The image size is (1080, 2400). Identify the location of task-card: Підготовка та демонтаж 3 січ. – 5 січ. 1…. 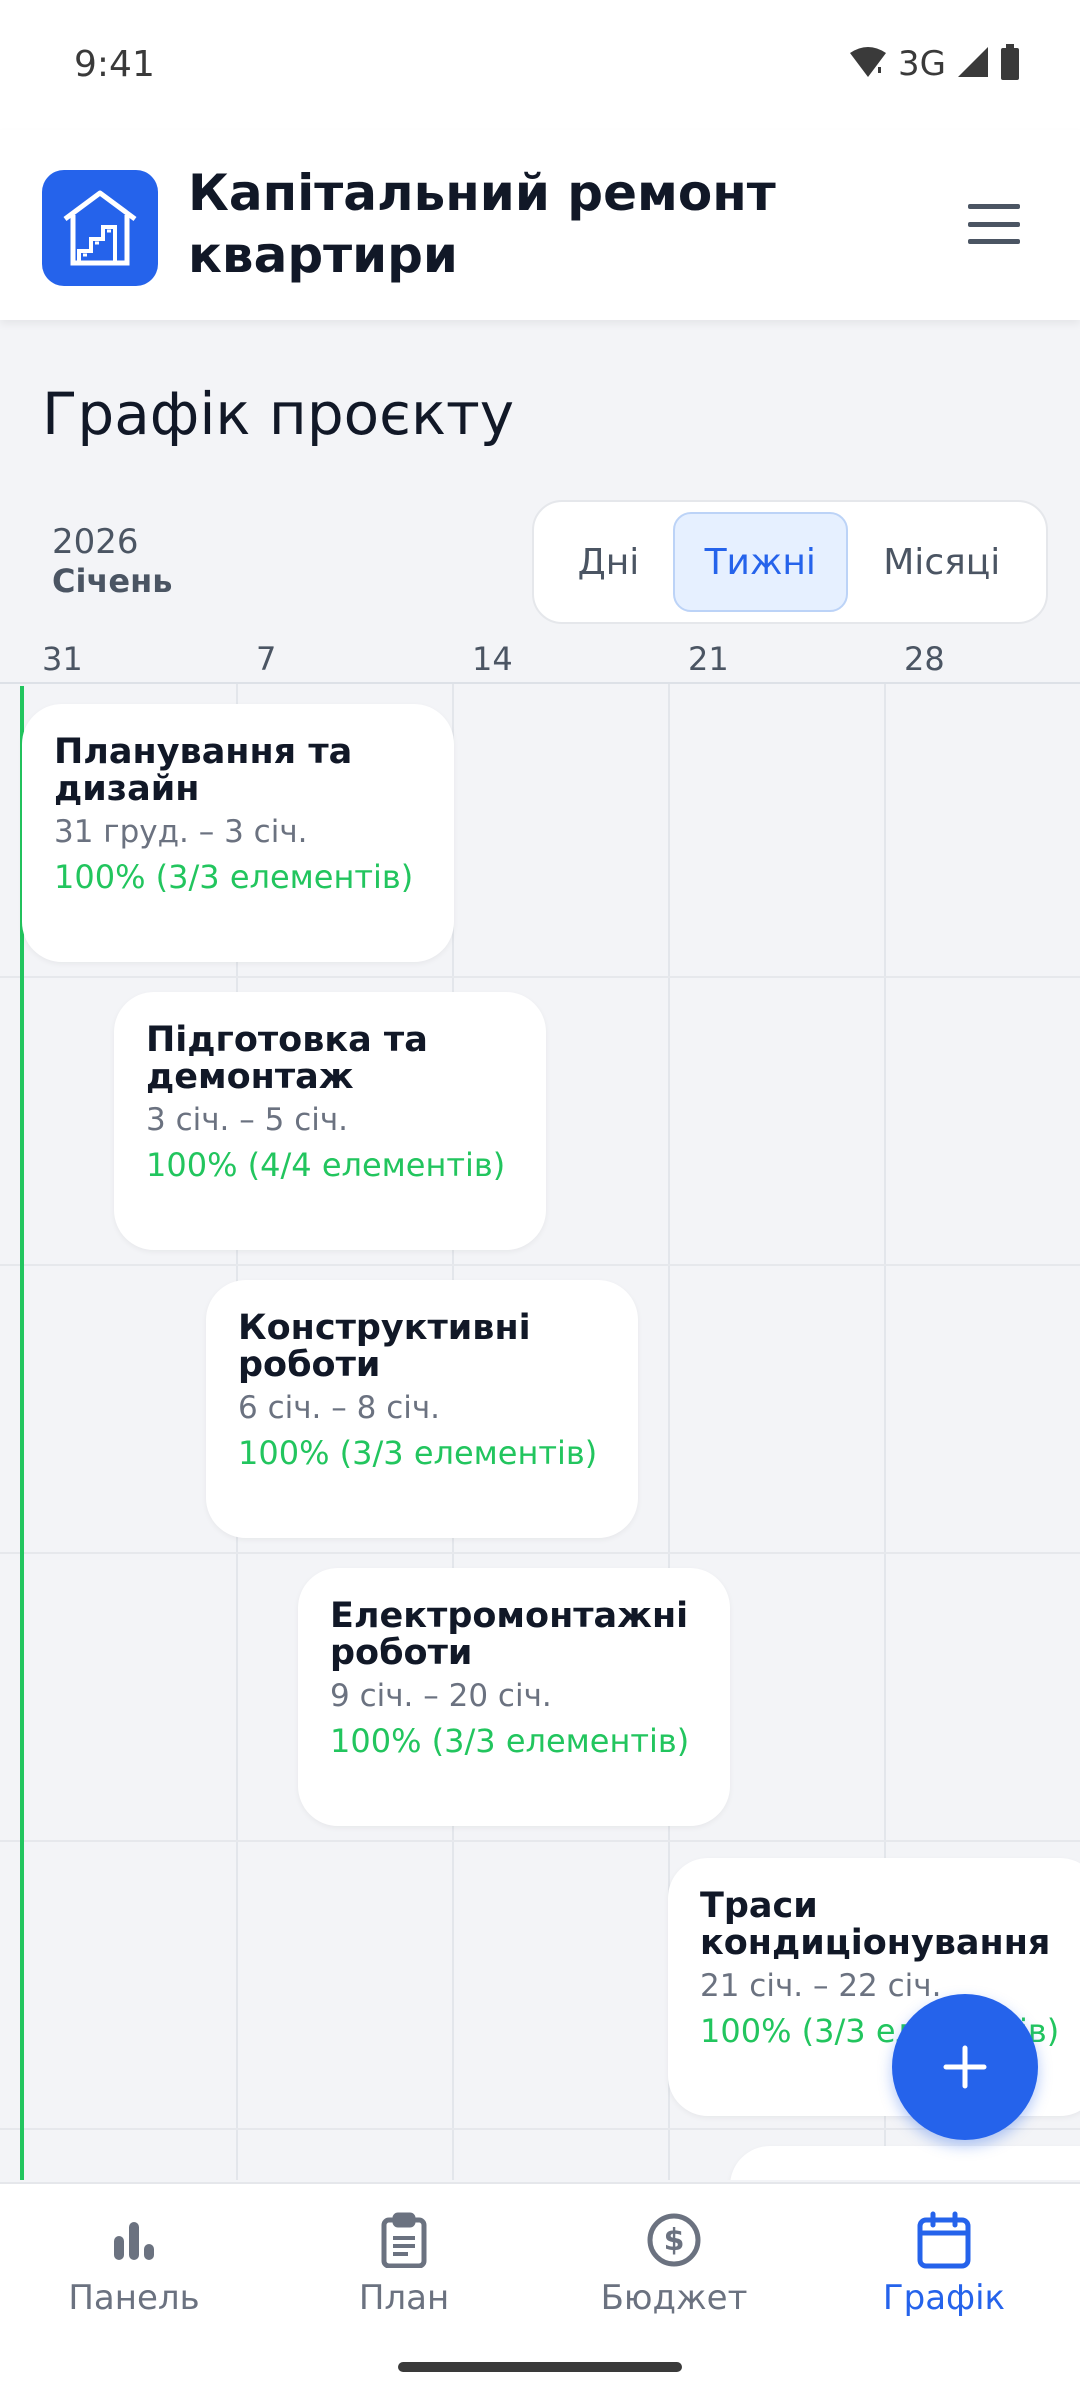
(330, 1121).